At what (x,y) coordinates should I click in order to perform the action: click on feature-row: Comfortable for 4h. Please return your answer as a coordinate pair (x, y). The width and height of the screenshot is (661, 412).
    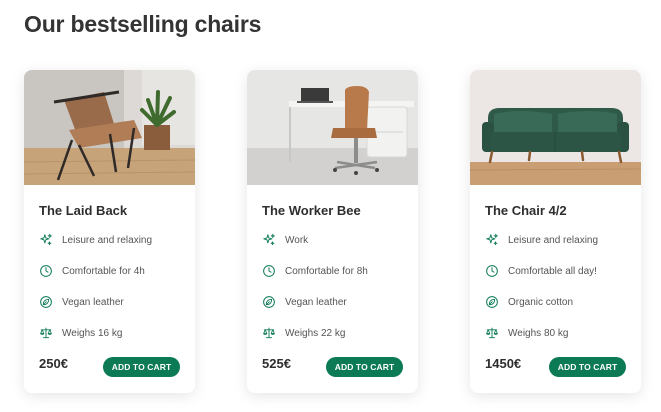
    Looking at the image, I should click on (92, 271).